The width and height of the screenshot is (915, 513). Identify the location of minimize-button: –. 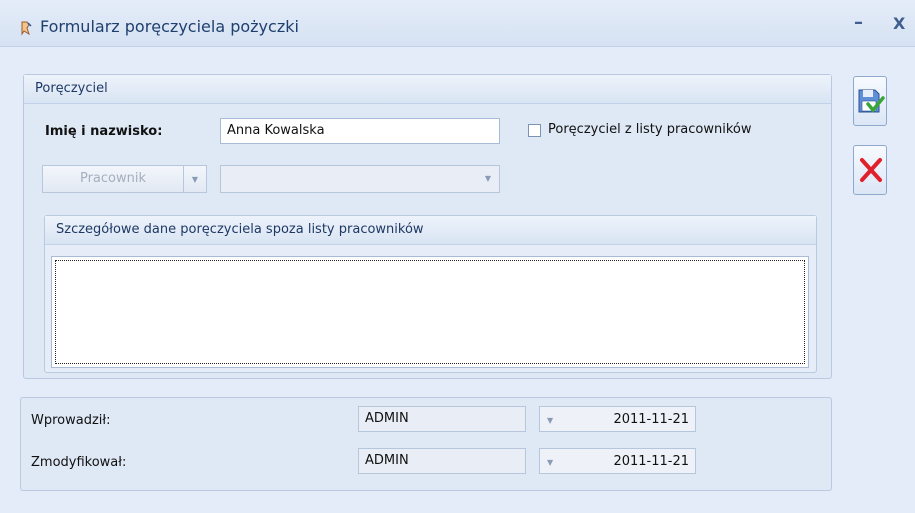
(858, 22).